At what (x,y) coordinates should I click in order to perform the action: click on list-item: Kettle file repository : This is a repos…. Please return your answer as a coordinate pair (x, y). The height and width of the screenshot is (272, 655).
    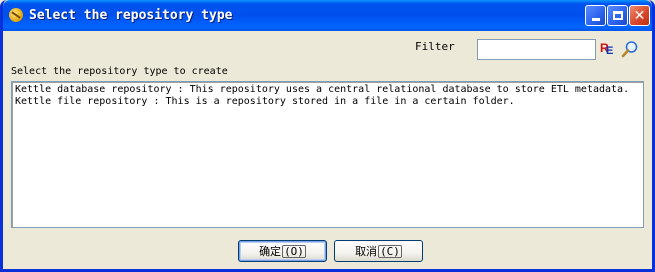
    Looking at the image, I should click on (327, 102).